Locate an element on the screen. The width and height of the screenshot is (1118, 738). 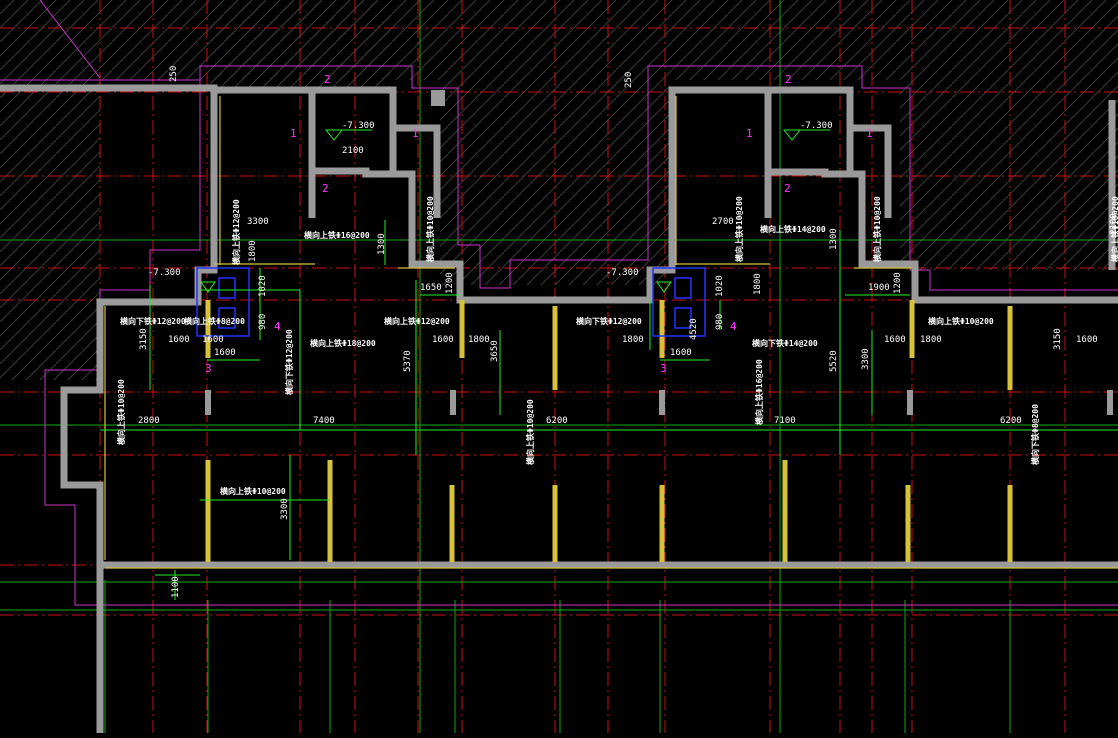
dimension-text: 1900 is located at coordinates (879, 288).